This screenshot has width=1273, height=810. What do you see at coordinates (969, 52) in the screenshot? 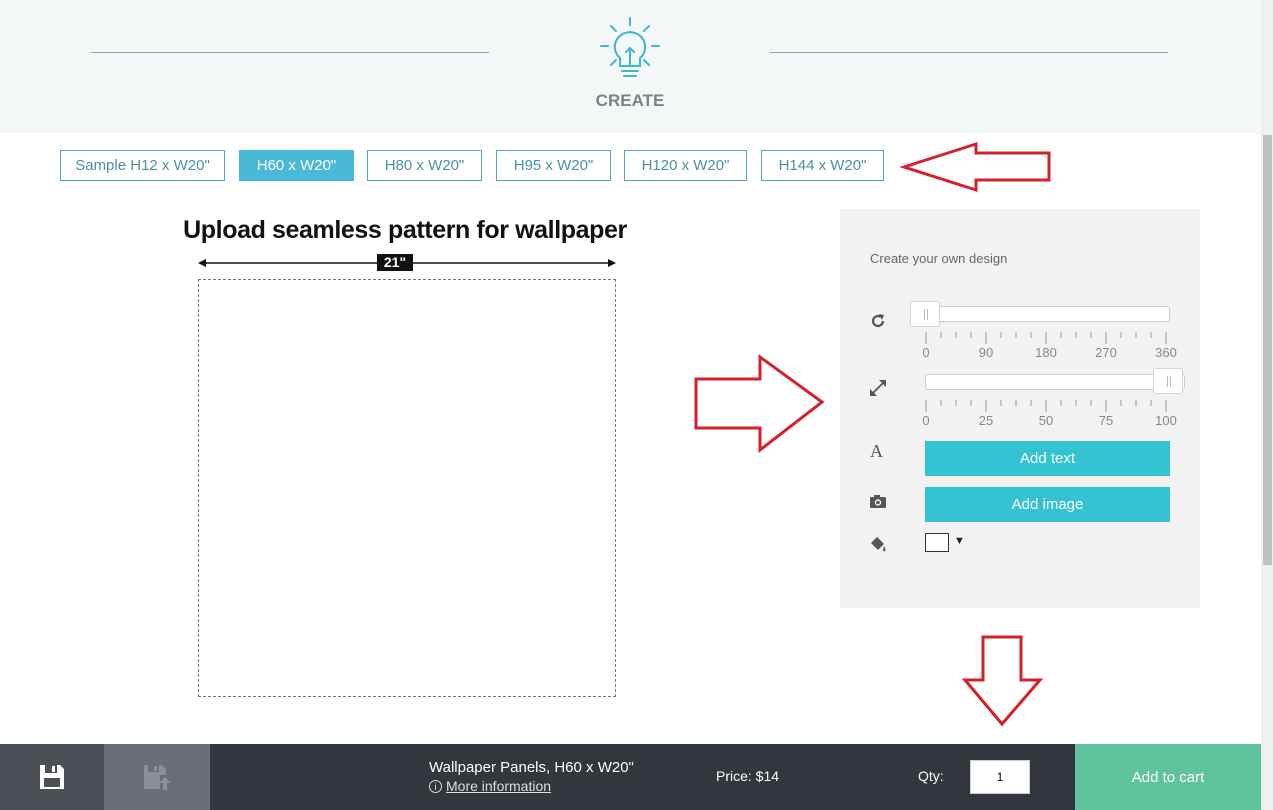
I see `header-divider-right` at bounding box center [969, 52].